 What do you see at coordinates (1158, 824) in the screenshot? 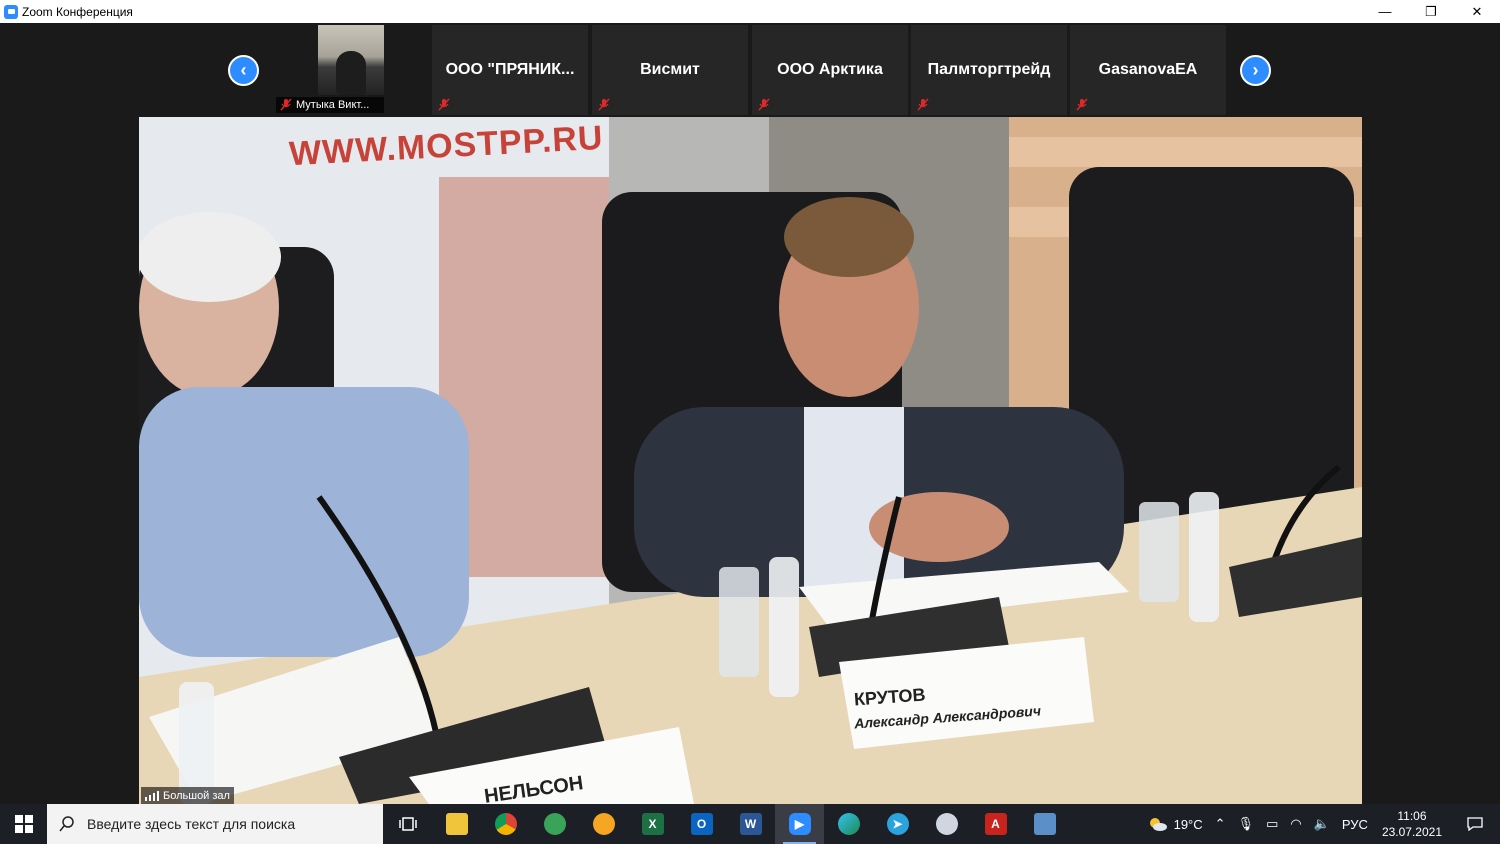
I see `partly-cloudy-icon` at bounding box center [1158, 824].